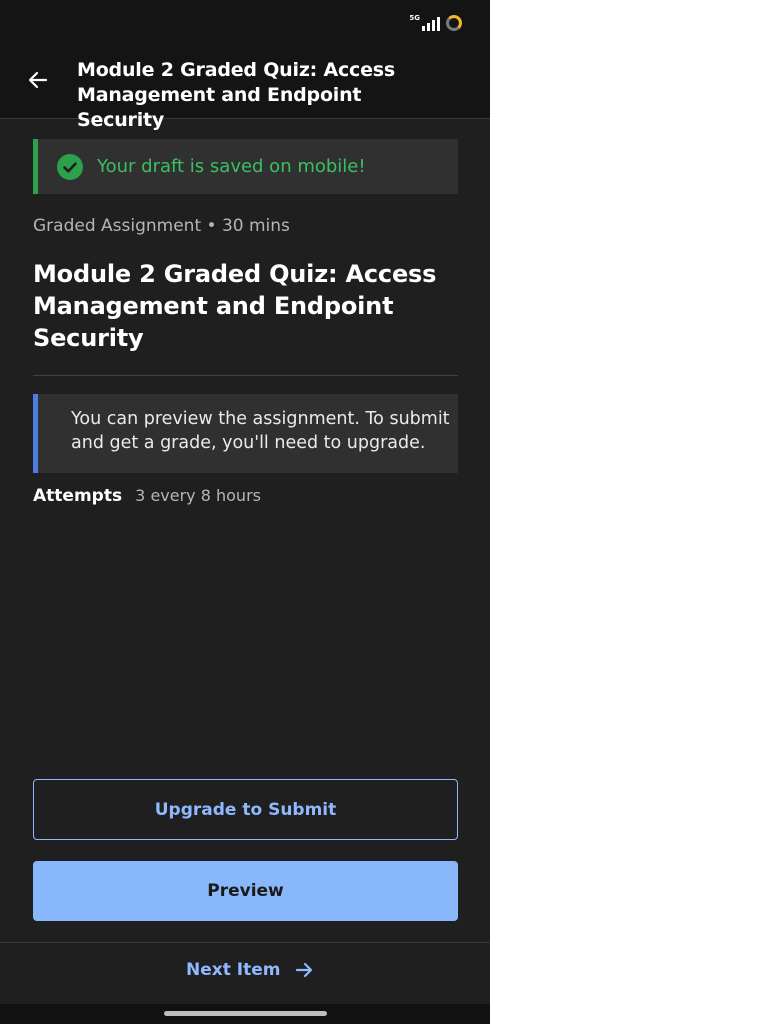  I want to click on upgrade-to-submit-button: Upgrade to Submit, so click(245, 809).